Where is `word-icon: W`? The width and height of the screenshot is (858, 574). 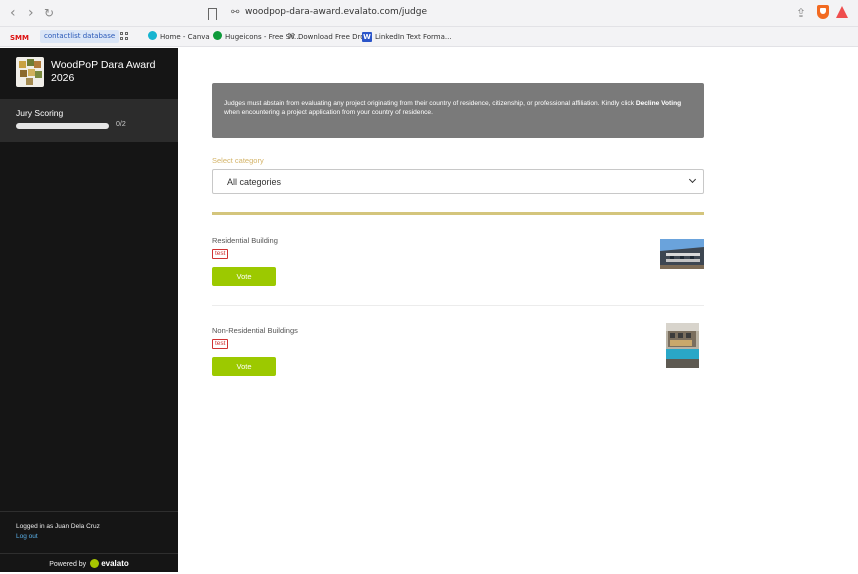 word-icon: W is located at coordinates (367, 37).